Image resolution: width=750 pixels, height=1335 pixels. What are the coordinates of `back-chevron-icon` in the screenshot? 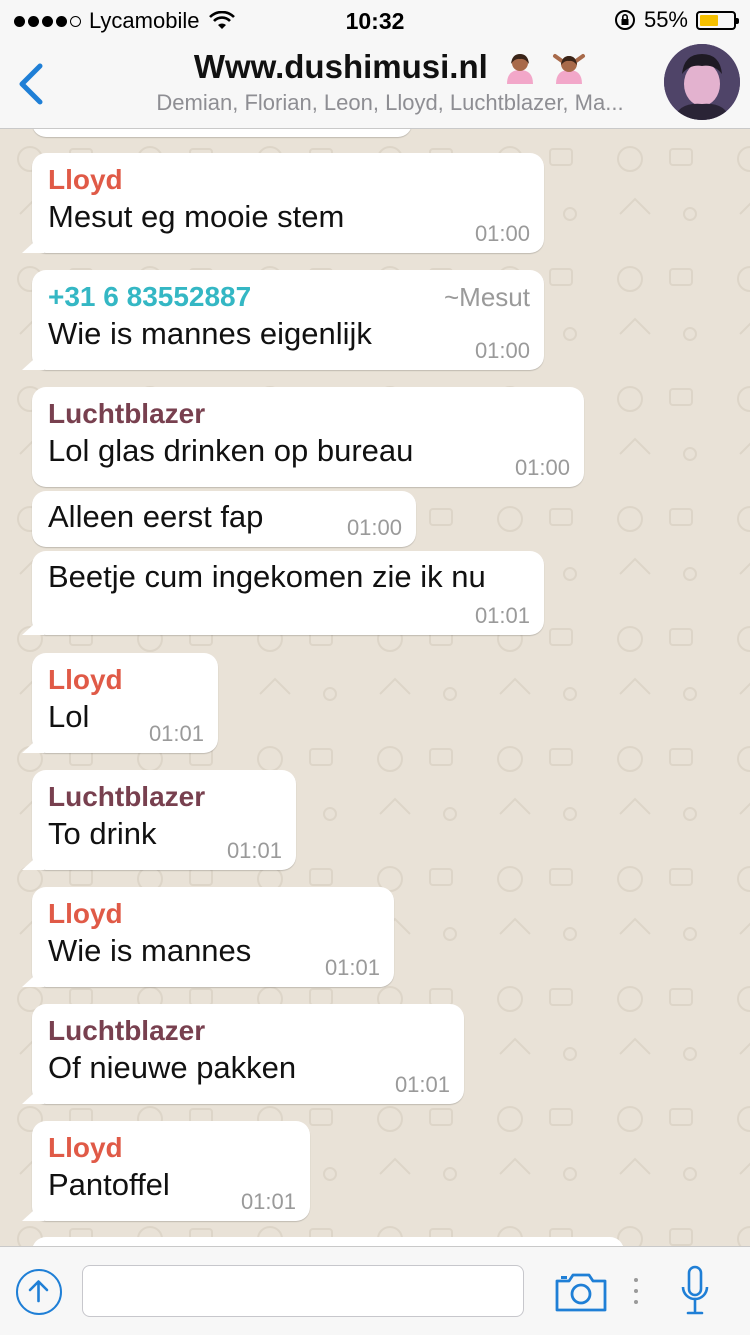 It's located at (31, 84).